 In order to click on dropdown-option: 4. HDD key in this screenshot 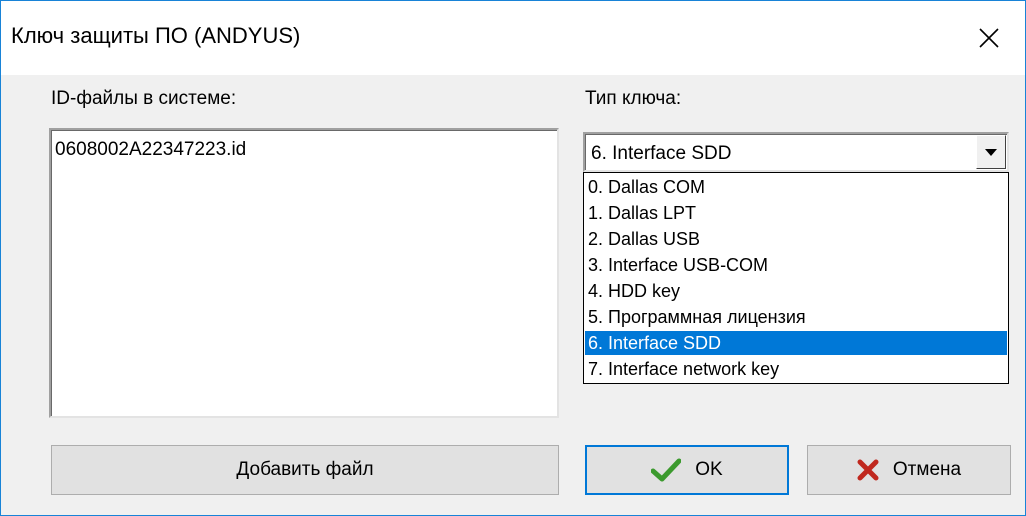, I will do `click(796, 291)`.